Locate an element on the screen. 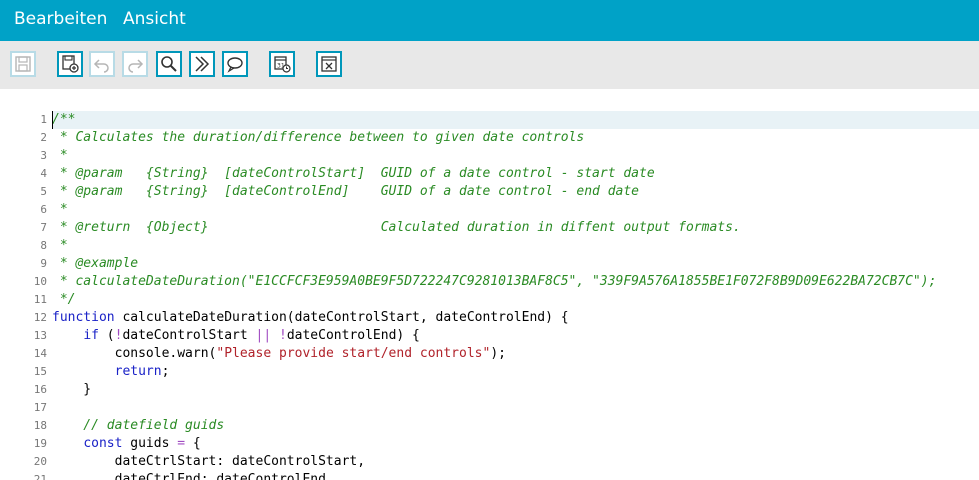  line-number: 6 is located at coordinates (43, 209).